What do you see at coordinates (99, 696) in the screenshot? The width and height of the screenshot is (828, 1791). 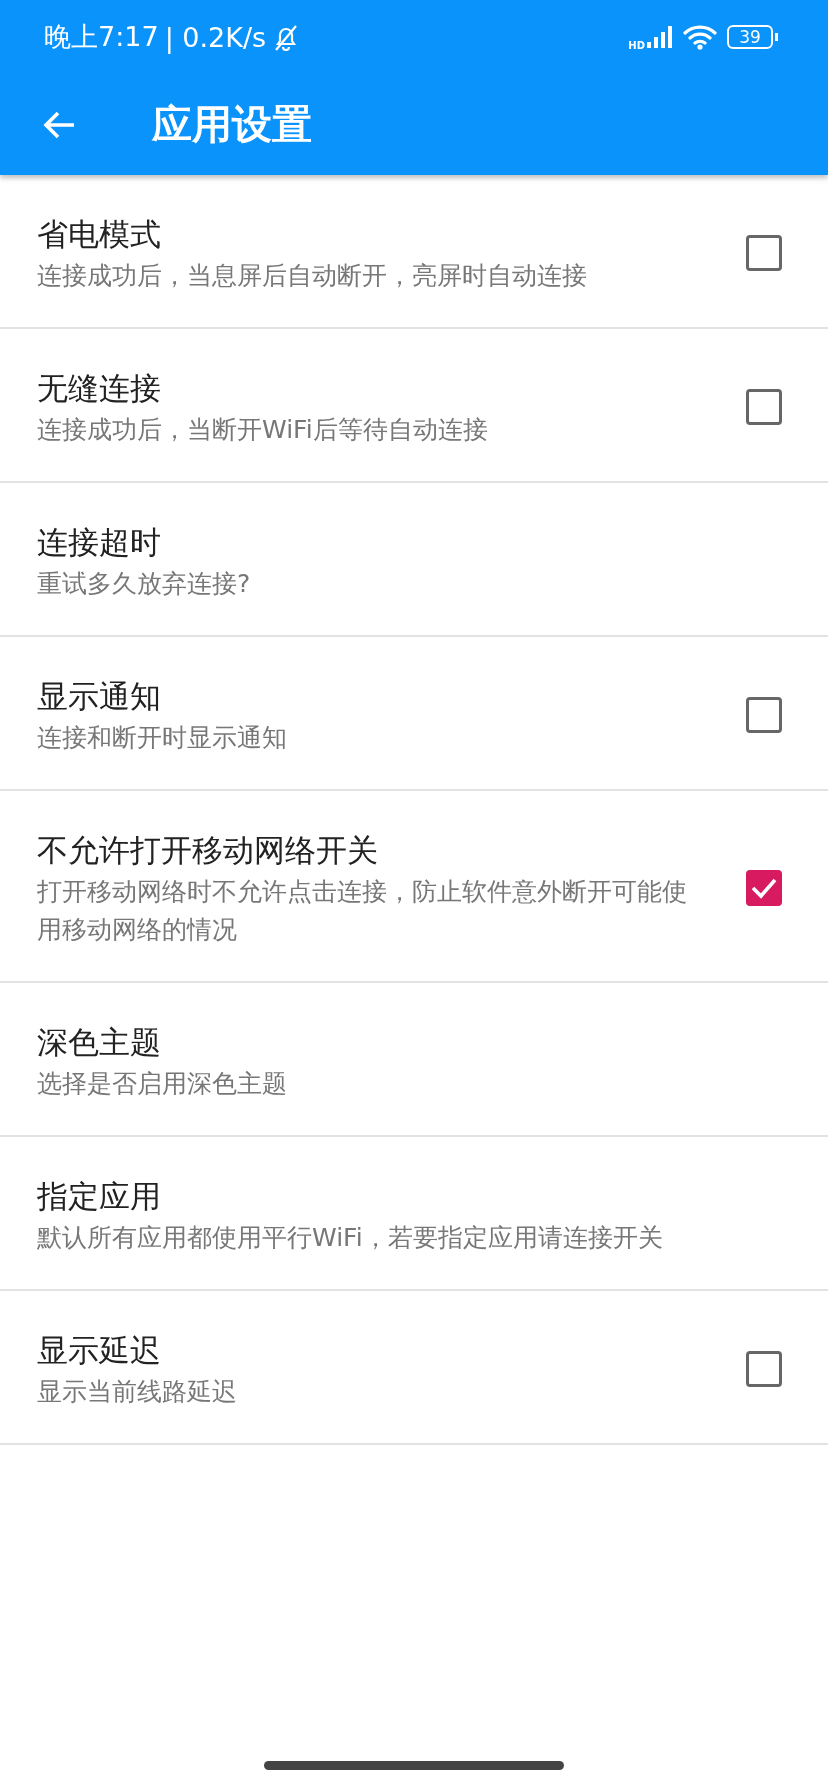 I see `setting-title: 显示通知` at bounding box center [99, 696].